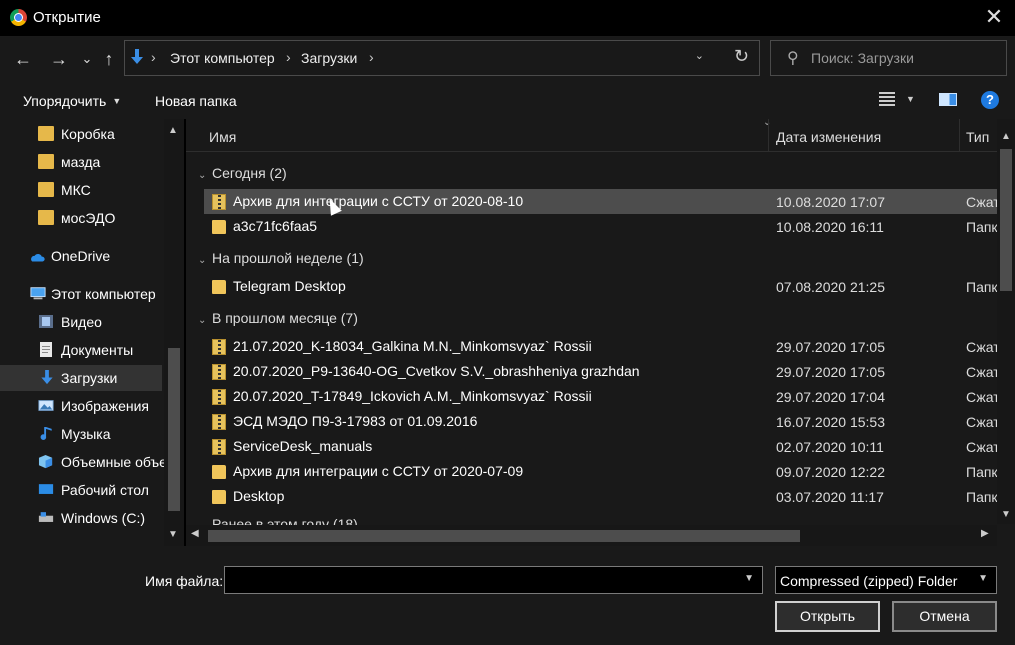 Image resolution: width=1015 pixels, height=645 pixels. What do you see at coordinates (81, 406) in the screenshot?
I see `sidebar-item-pictures: Изображения` at bounding box center [81, 406].